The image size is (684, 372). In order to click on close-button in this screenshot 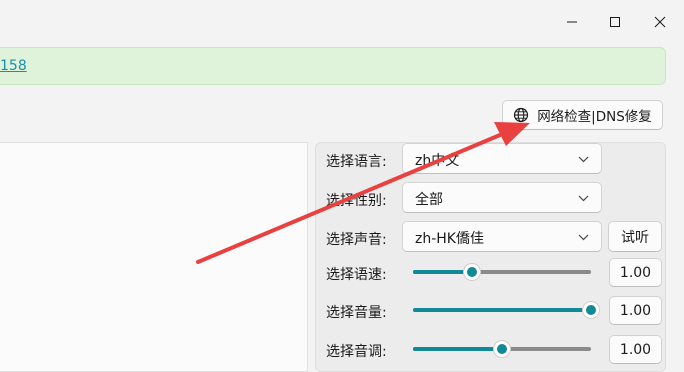, I will do `click(660, 22)`.